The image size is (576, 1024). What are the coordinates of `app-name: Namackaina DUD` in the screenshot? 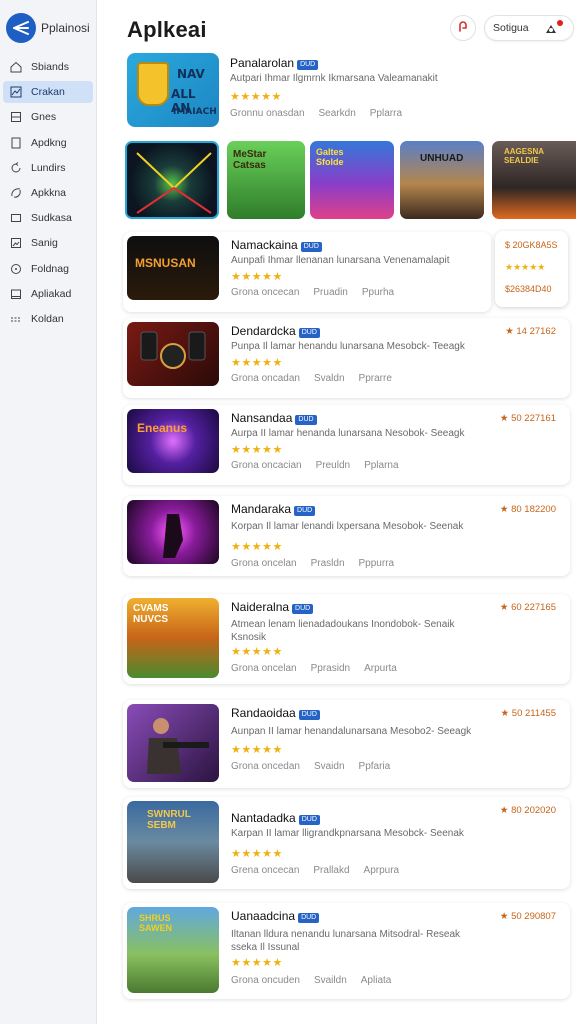 It's located at (276, 245).